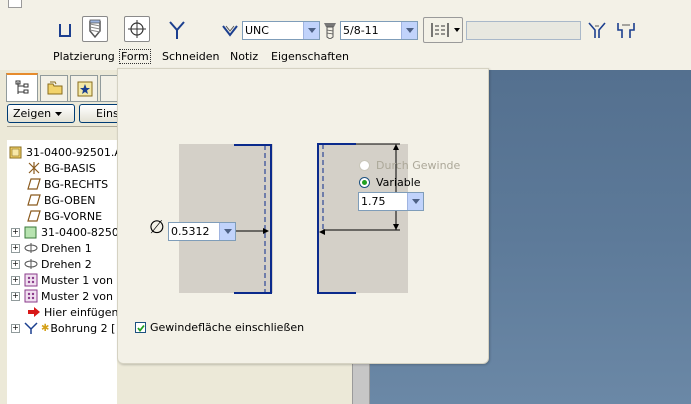  Describe the element at coordinates (31, 232) in the screenshot. I see `part-icon` at that location.